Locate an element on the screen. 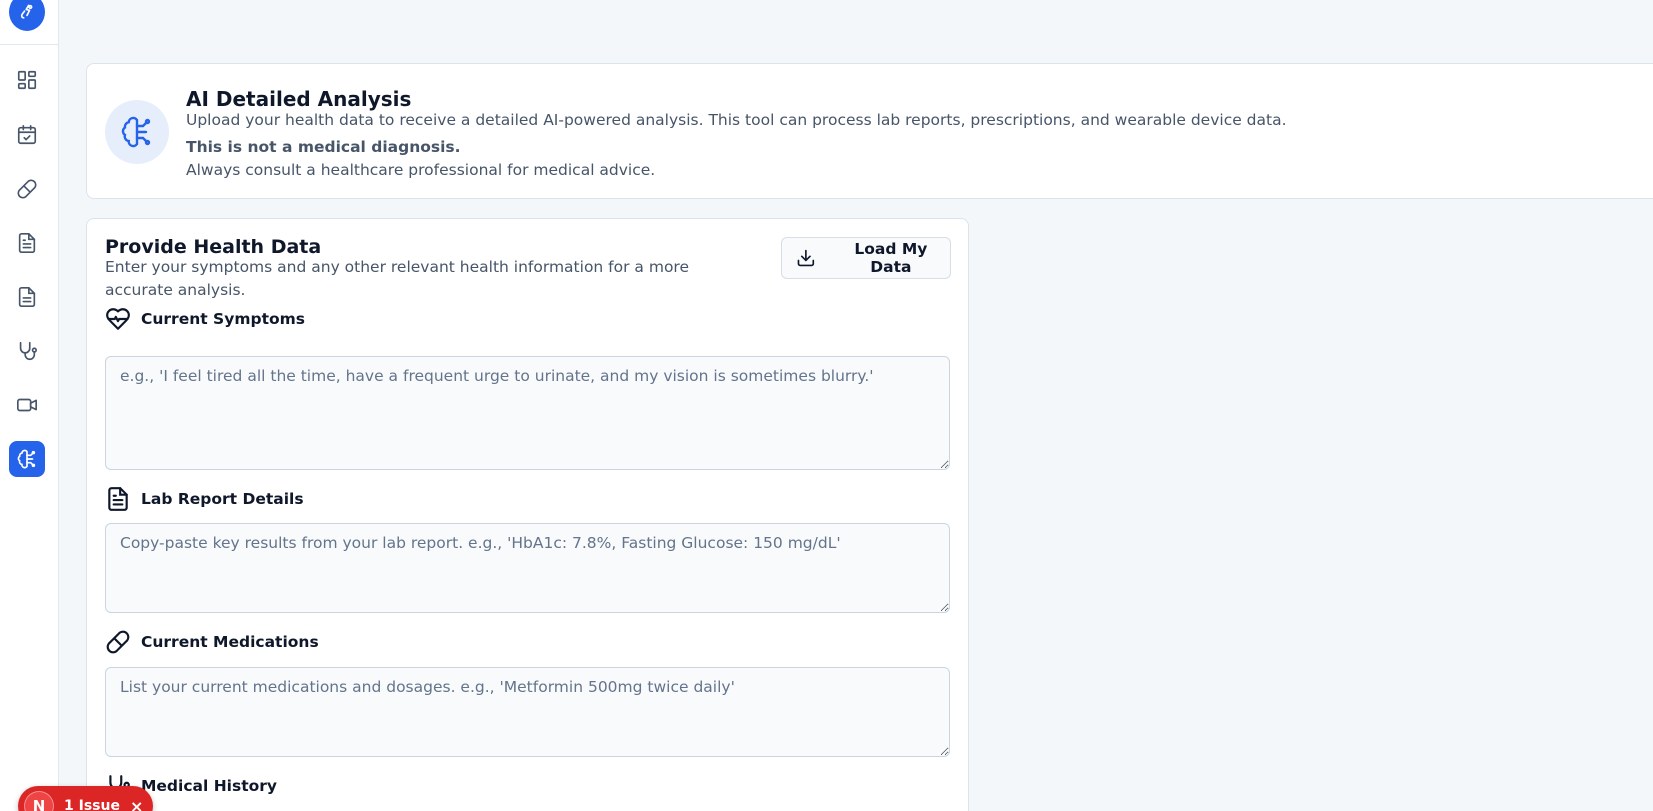 Image resolution: width=1653 pixels, height=811 pixels. dashboard-icon is located at coordinates (27, 80).